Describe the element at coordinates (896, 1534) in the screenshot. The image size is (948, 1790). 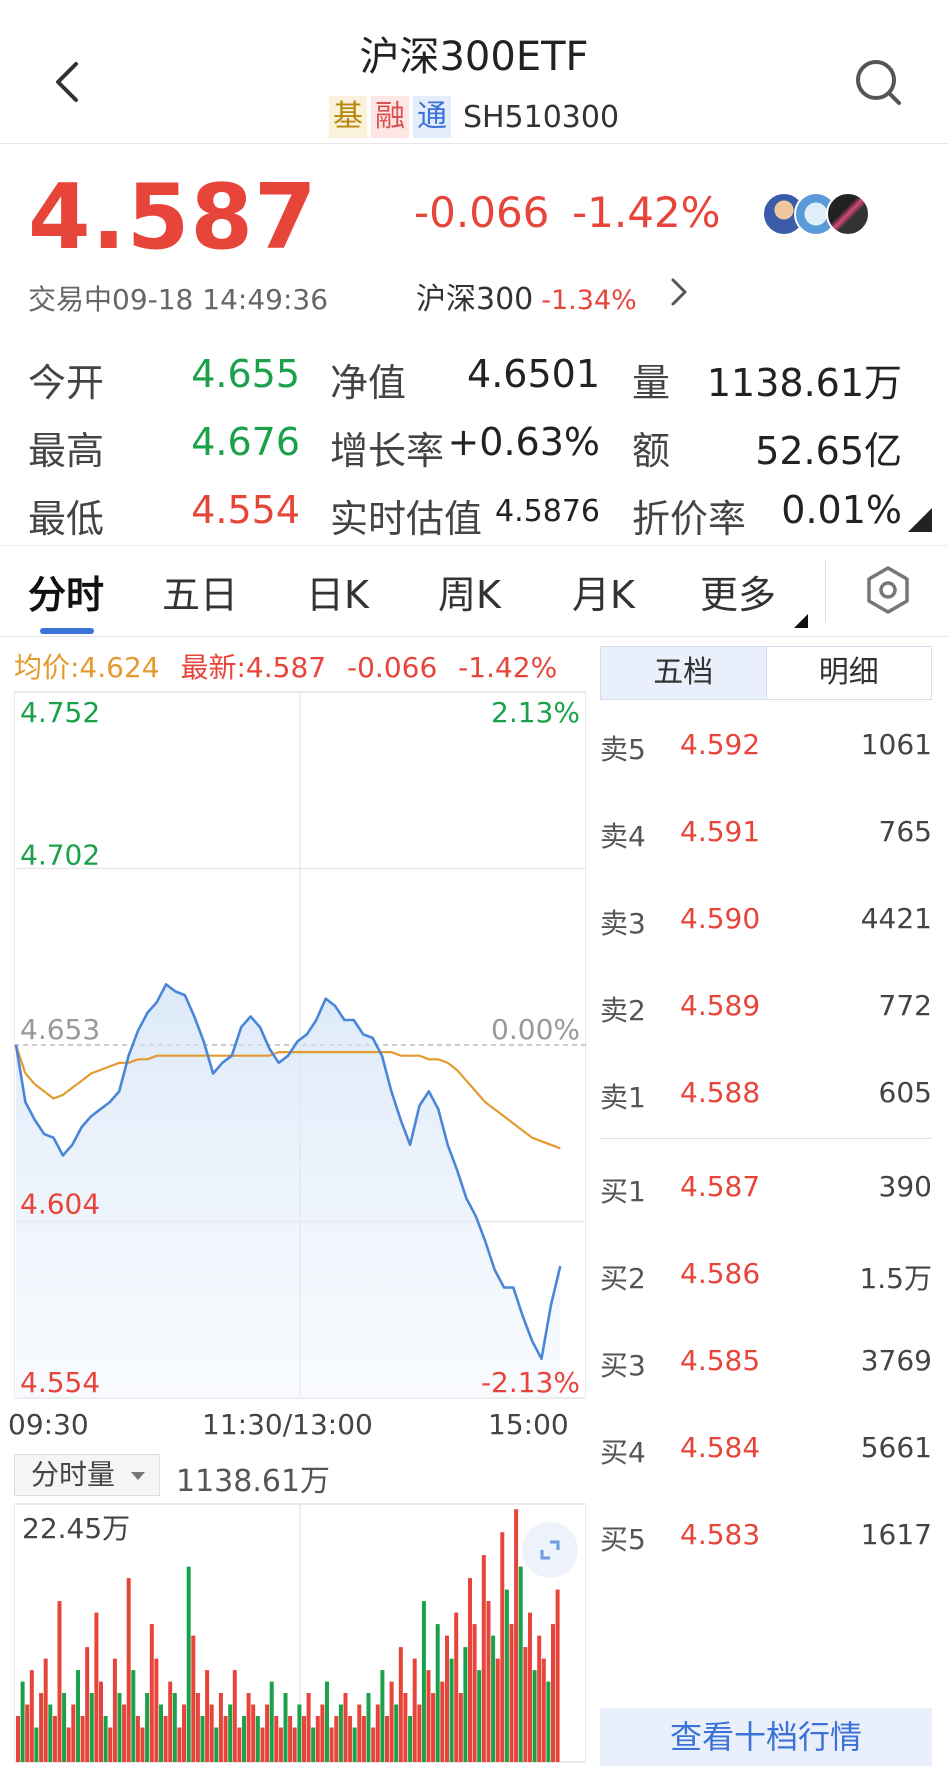
I see `bid-vol: 1617` at that location.